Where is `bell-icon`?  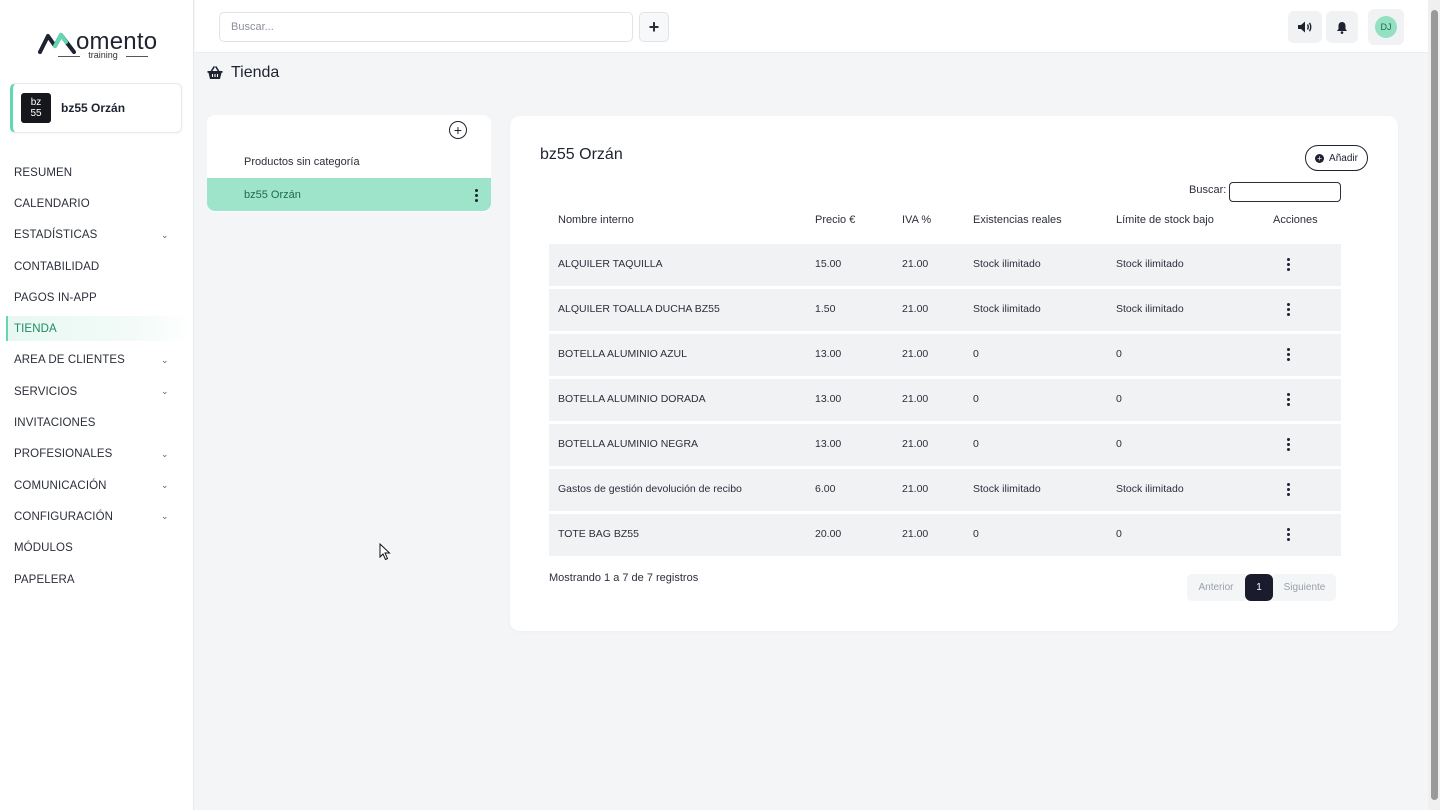 bell-icon is located at coordinates (1342, 27).